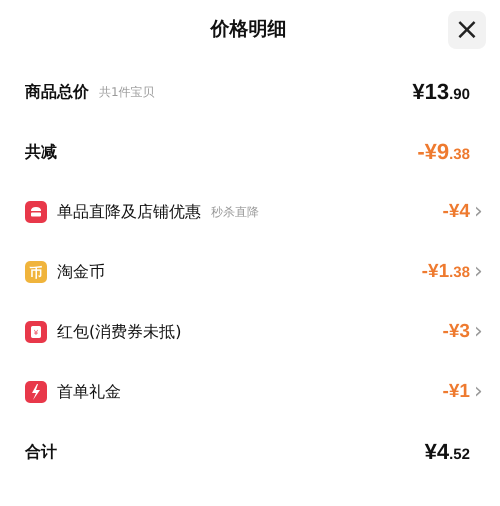 This screenshot has height=506, width=500. Describe the element at coordinates (441, 92) in the screenshot. I see `price-amount: ¥13.90` at that location.